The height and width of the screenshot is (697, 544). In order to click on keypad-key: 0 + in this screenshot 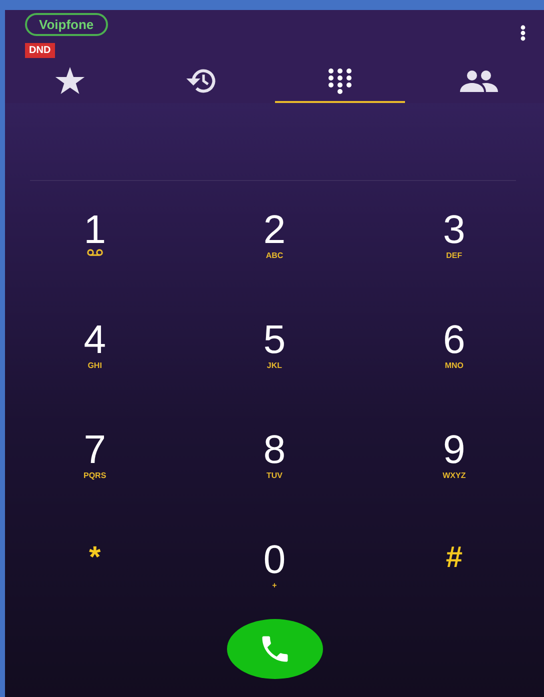, I will do `click(274, 564)`.